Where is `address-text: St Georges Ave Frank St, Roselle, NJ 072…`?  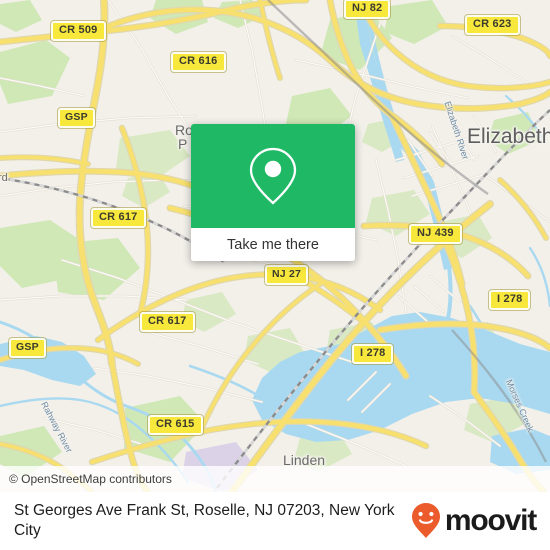
address-text: St Georges Ave Frank St, Roselle, NJ 072… is located at coordinates (204, 520).